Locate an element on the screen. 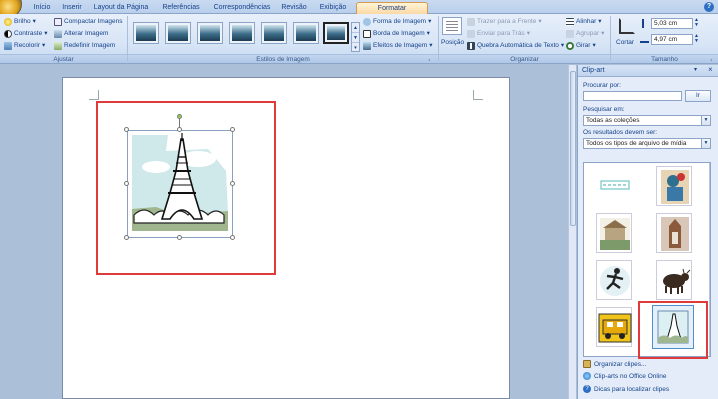 Image resolution: width=718 pixels, height=399 pixels. results-scrollbar is located at coordinates (709, 259).